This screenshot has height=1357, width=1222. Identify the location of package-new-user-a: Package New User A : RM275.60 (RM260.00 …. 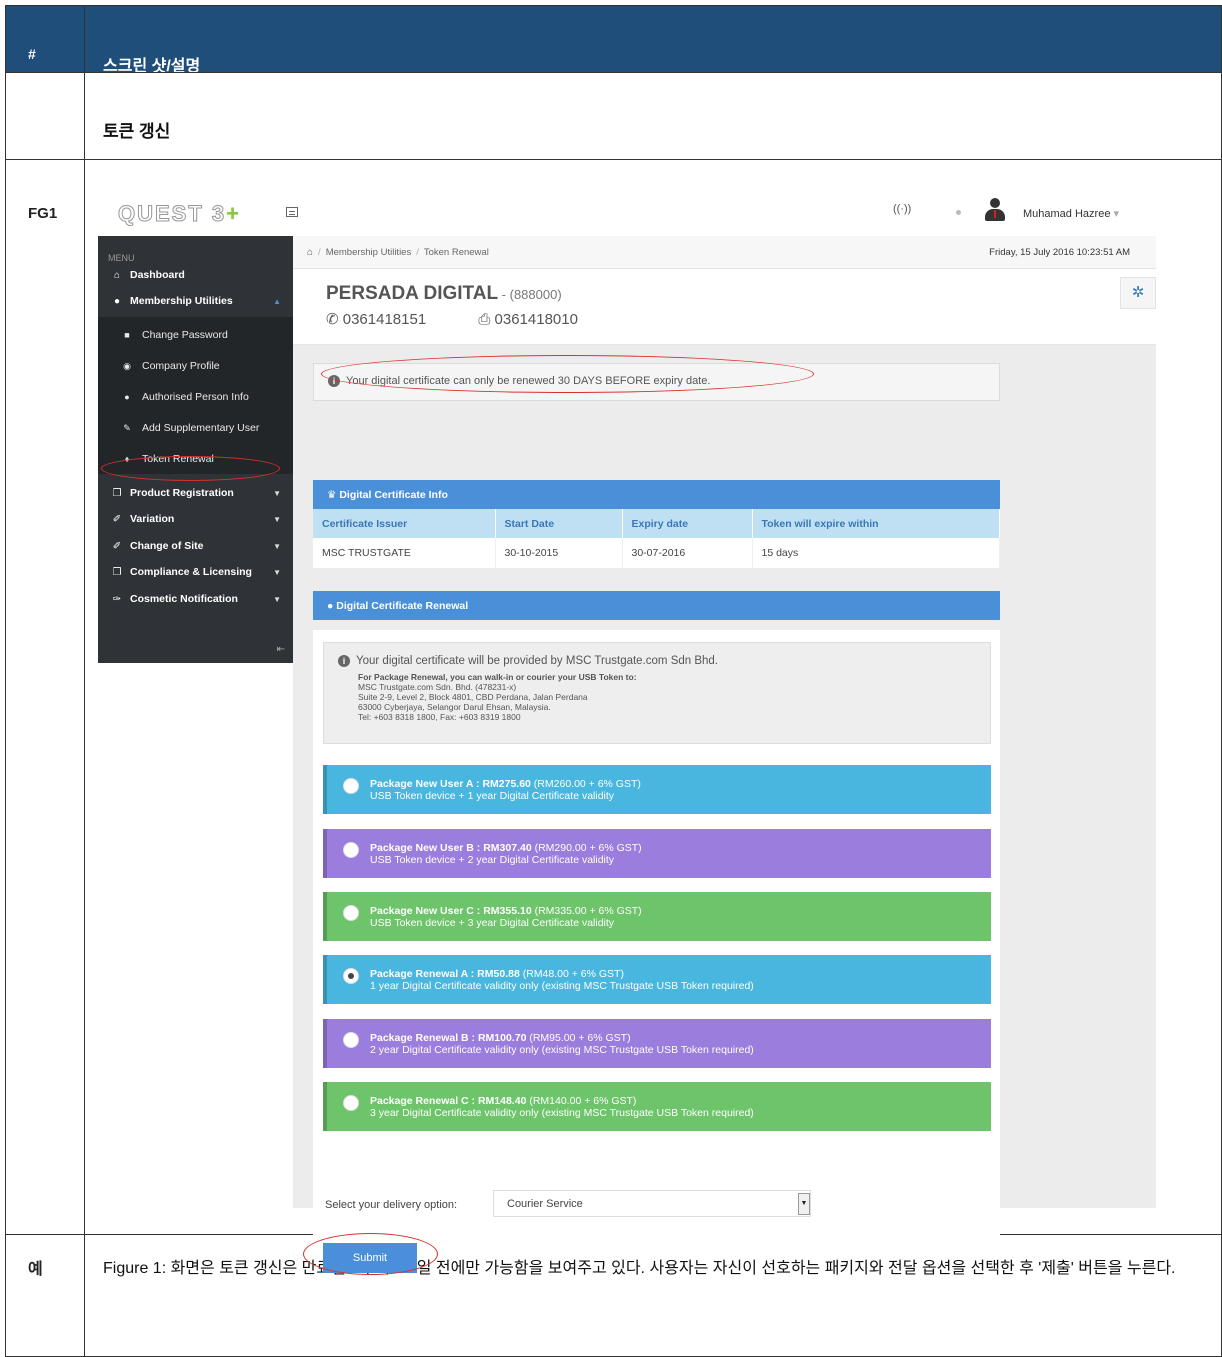
(657, 789).